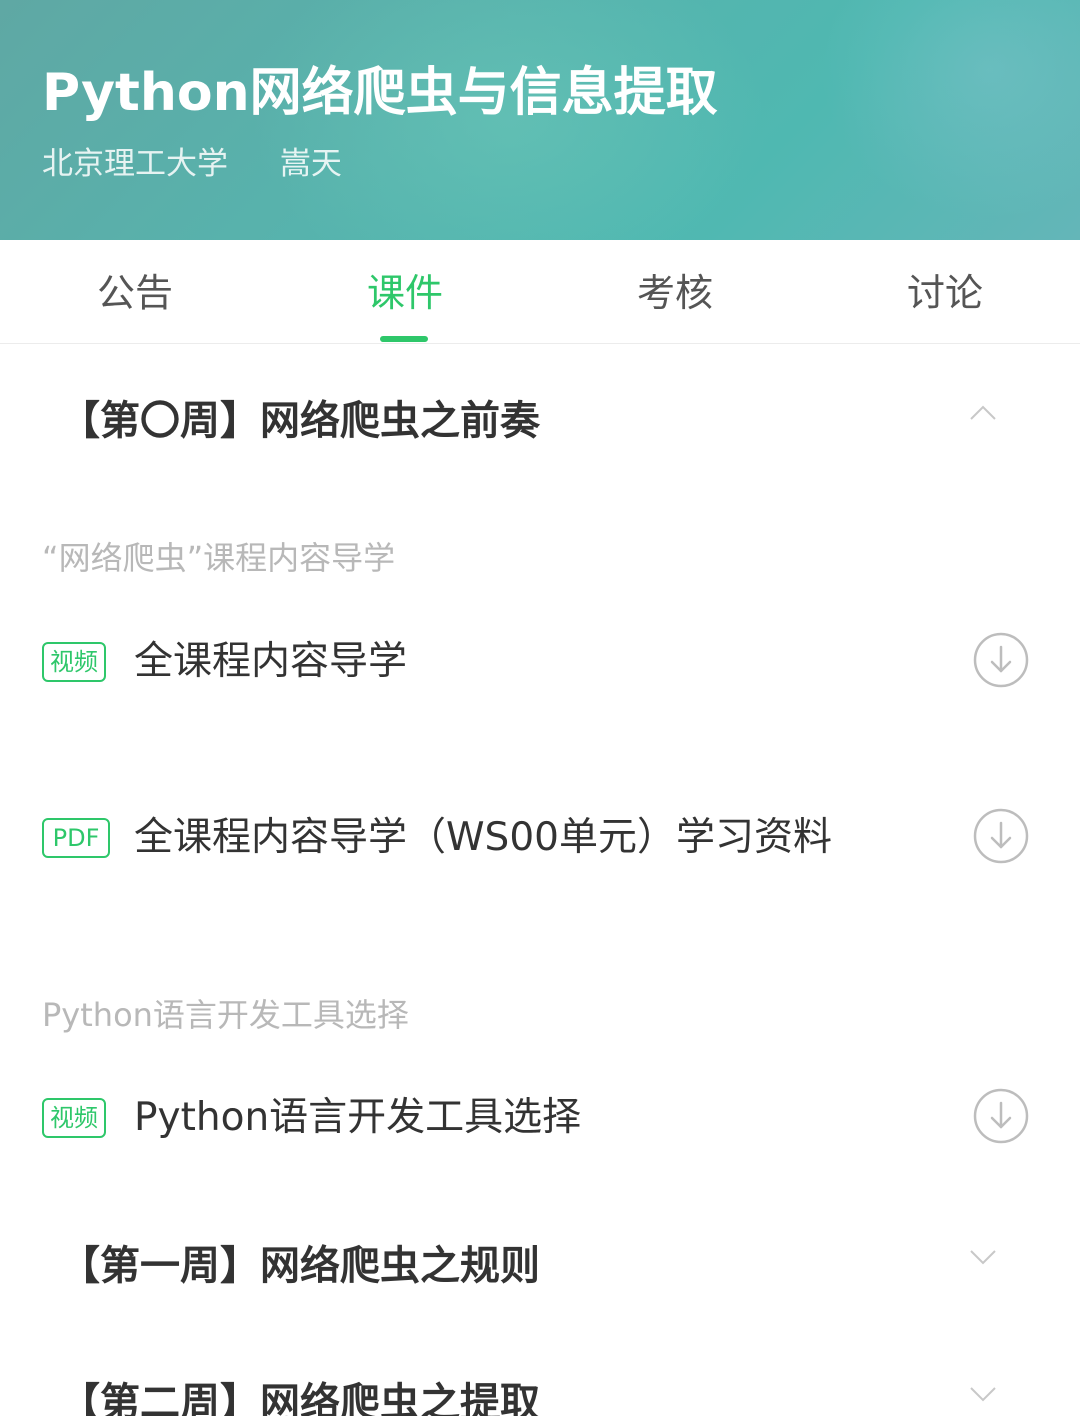 This screenshot has width=1080, height=1416. I want to click on tab-announcements: 公告, so click(135, 291).